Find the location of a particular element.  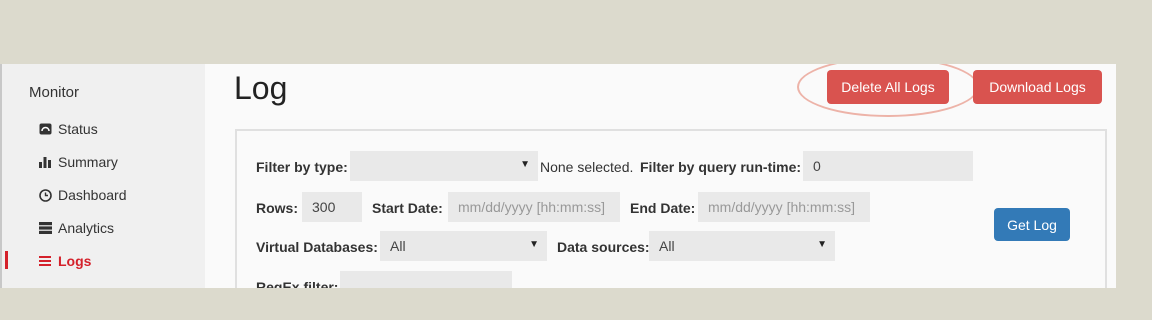

datasources-label: Data sources: is located at coordinates (603, 247).